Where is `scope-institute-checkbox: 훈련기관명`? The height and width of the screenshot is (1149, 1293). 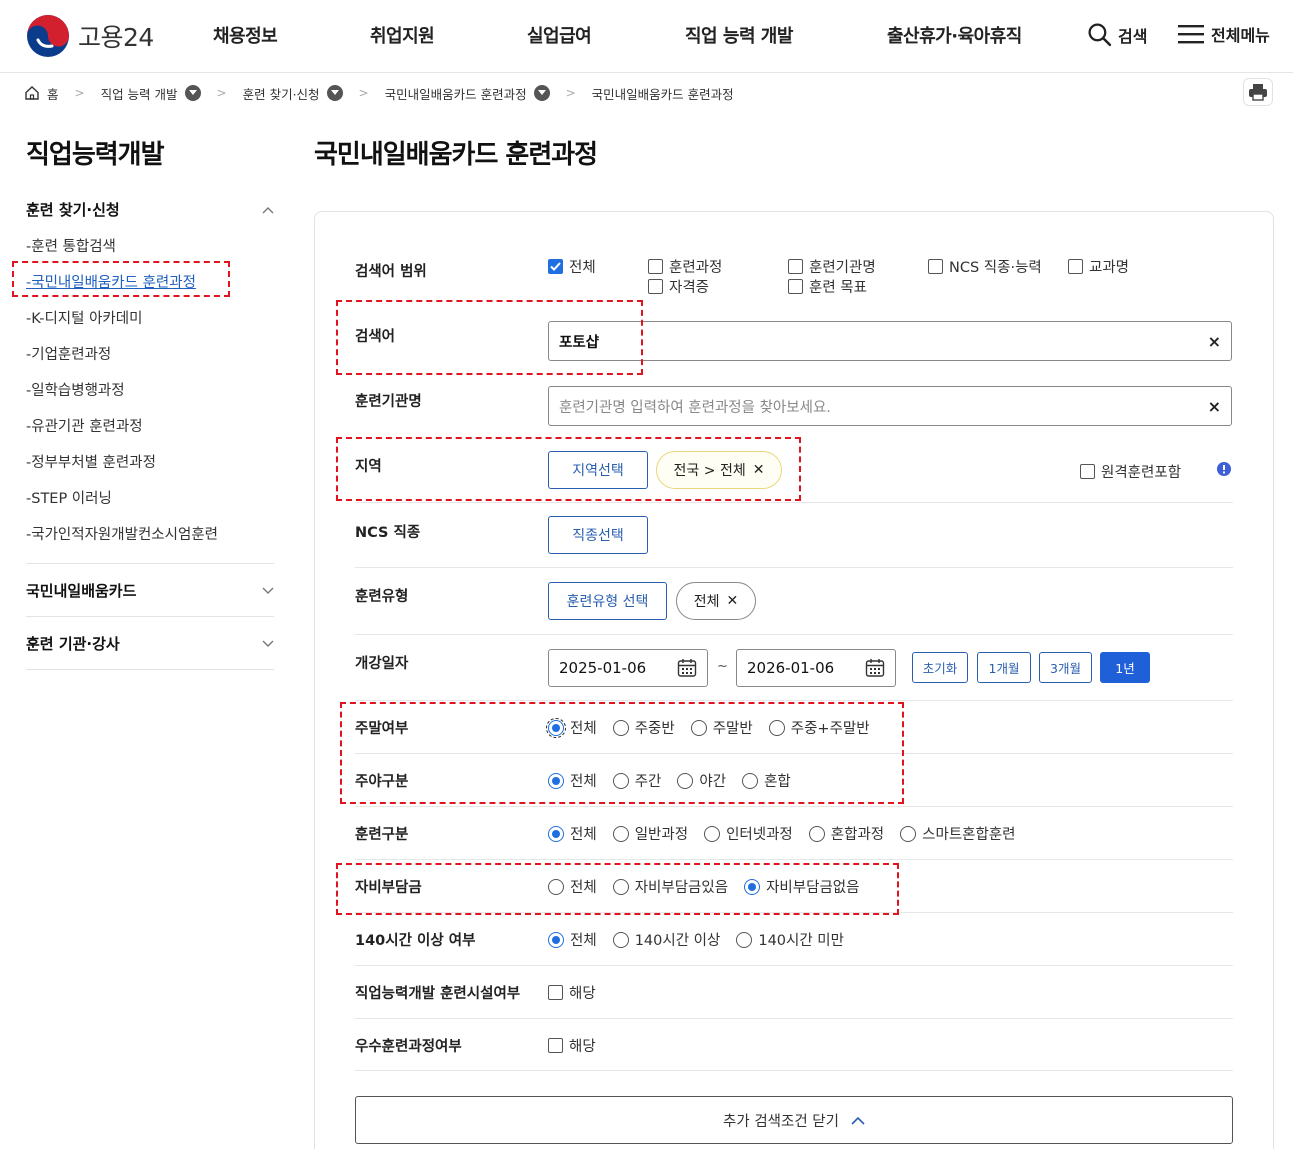 scope-institute-checkbox: 훈련기관명 is located at coordinates (832, 266).